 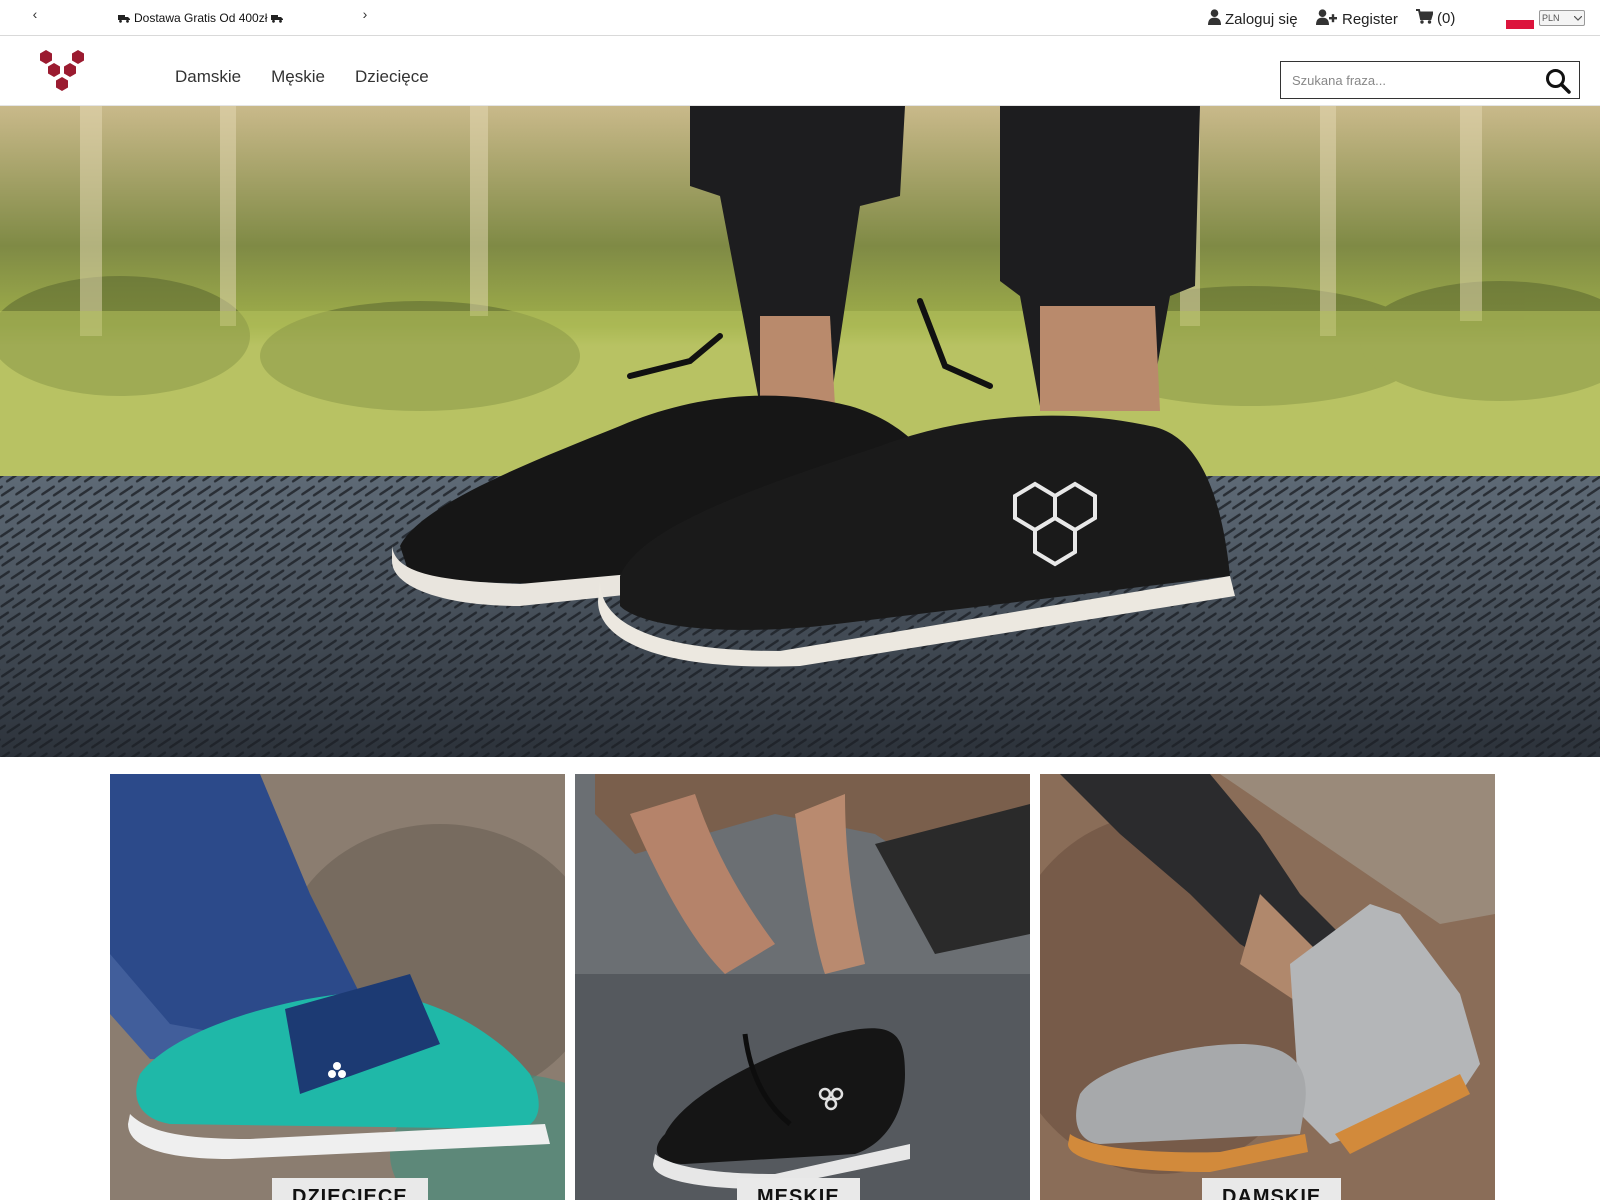 I want to click on chevron-down-icon, so click(x=1578, y=18).